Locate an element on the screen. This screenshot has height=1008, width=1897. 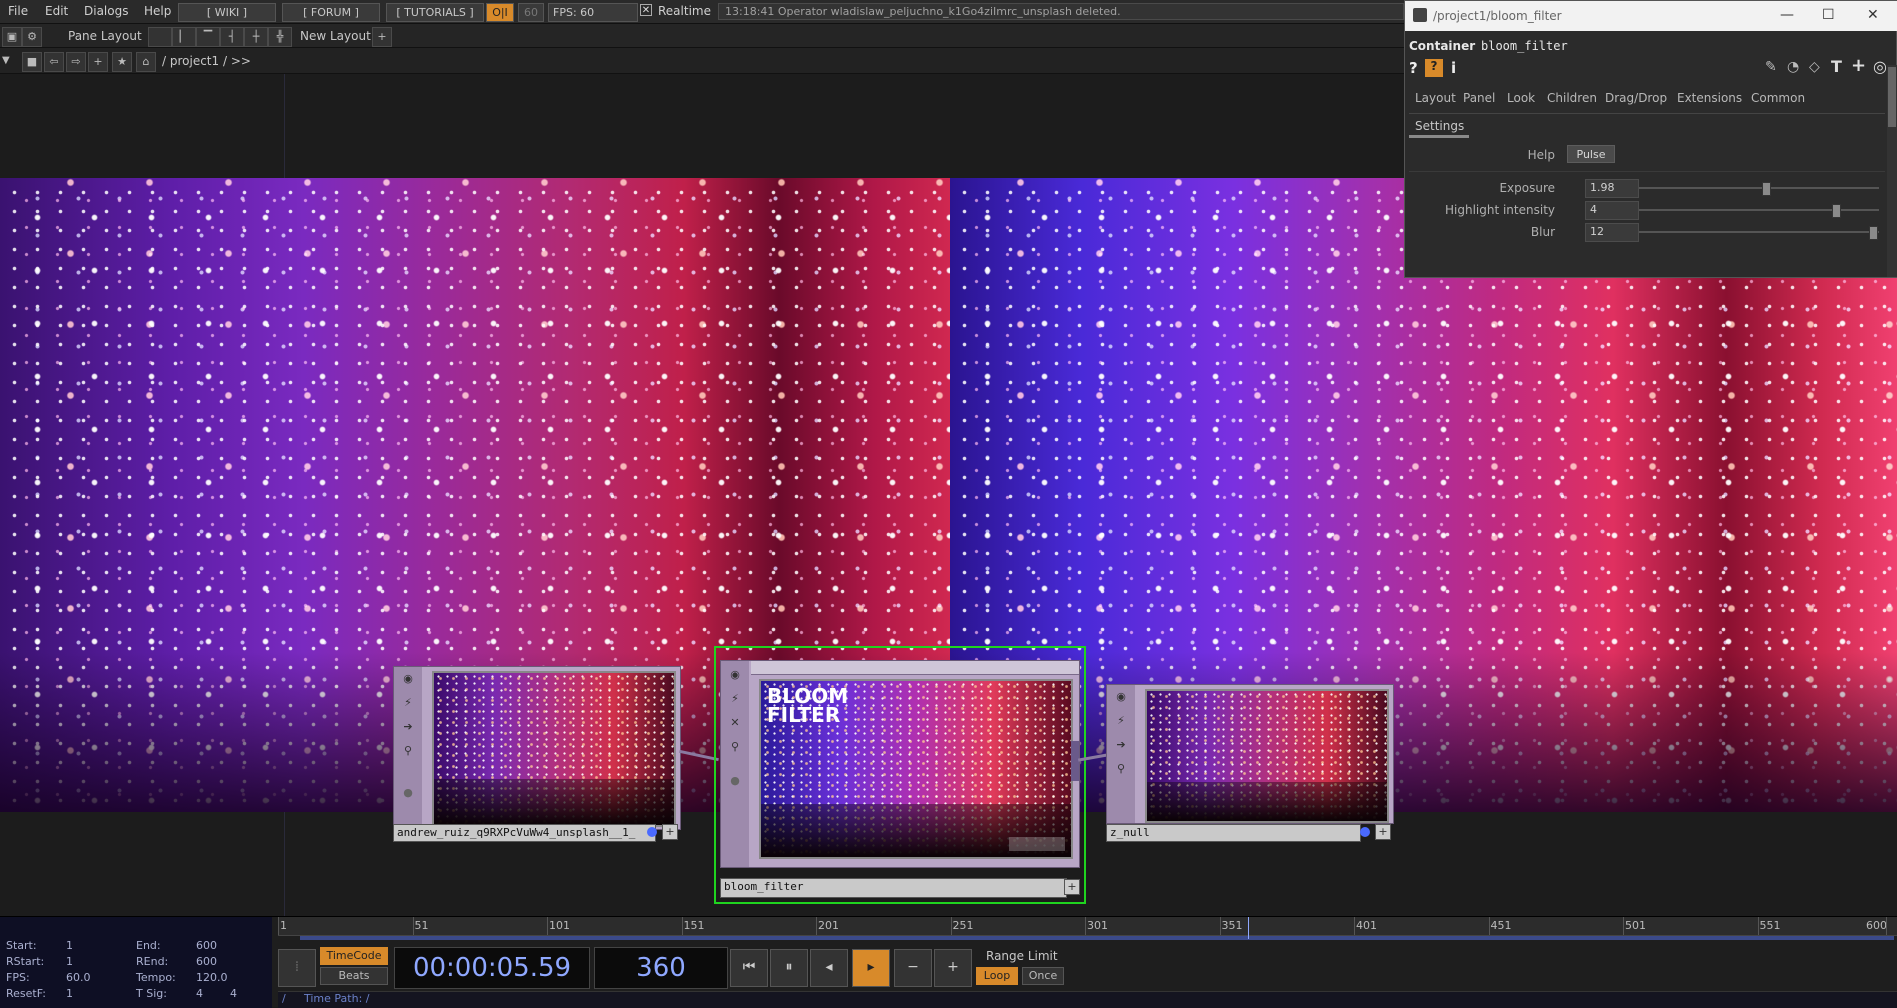
add-icon: + is located at coordinates (98, 62).